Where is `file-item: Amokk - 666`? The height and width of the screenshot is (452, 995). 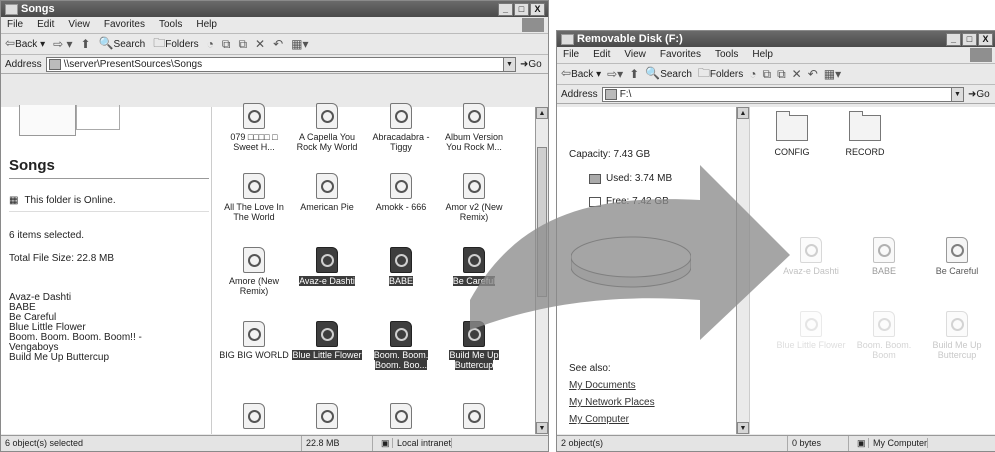 file-item: Amokk - 666 is located at coordinates (401, 192).